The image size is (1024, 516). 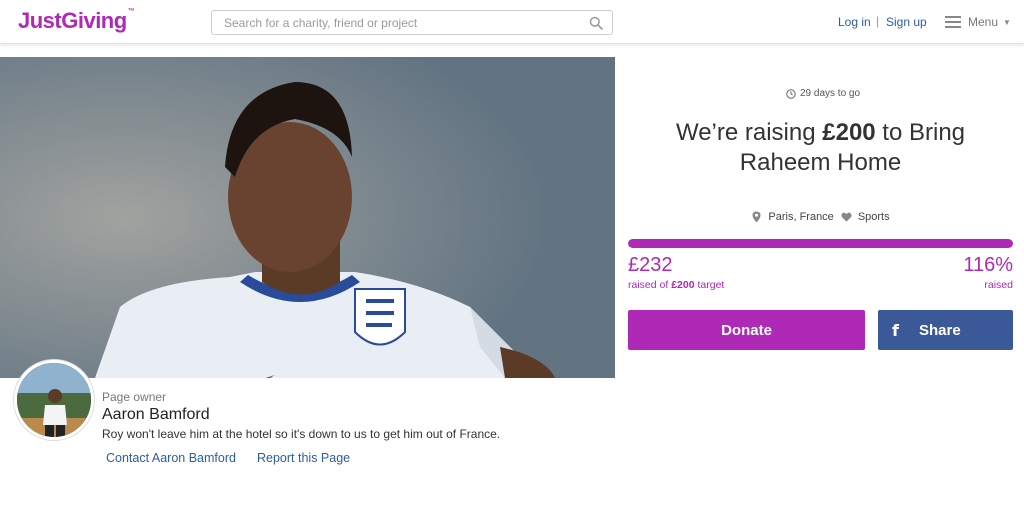 What do you see at coordinates (873, 217) in the screenshot?
I see `category-text: Sports` at bounding box center [873, 217].